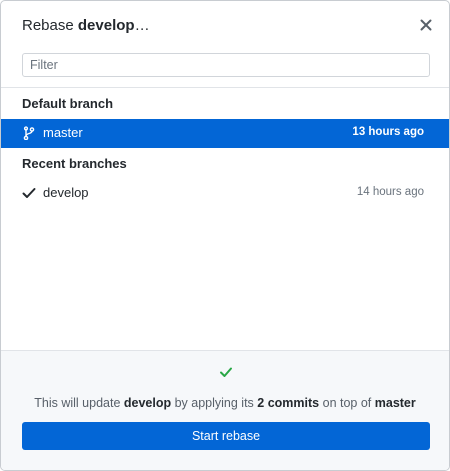 This screenshot has height=471, width=450. I want to click on summary-text: by applying its, so click(214, 403).